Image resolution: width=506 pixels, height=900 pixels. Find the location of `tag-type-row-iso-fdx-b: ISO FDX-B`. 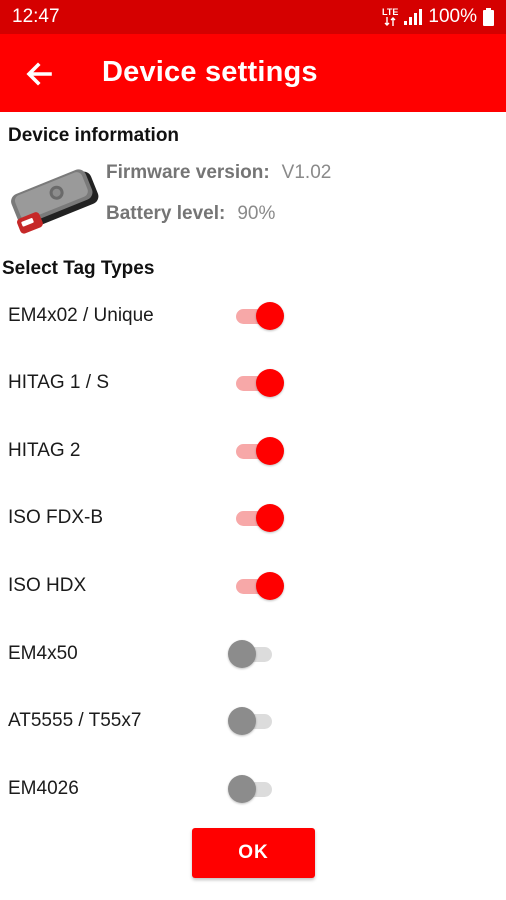

tag-type-row-iso-fdx-b: ISO FDX-B is located at coordinates (253, 518).